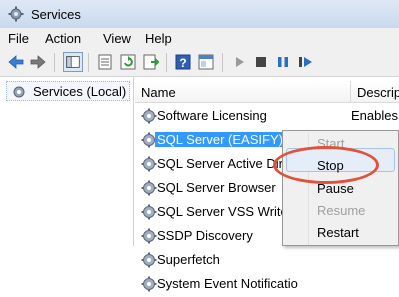  I want to click on tree-item-label: Services (Local), so click(80, 91).